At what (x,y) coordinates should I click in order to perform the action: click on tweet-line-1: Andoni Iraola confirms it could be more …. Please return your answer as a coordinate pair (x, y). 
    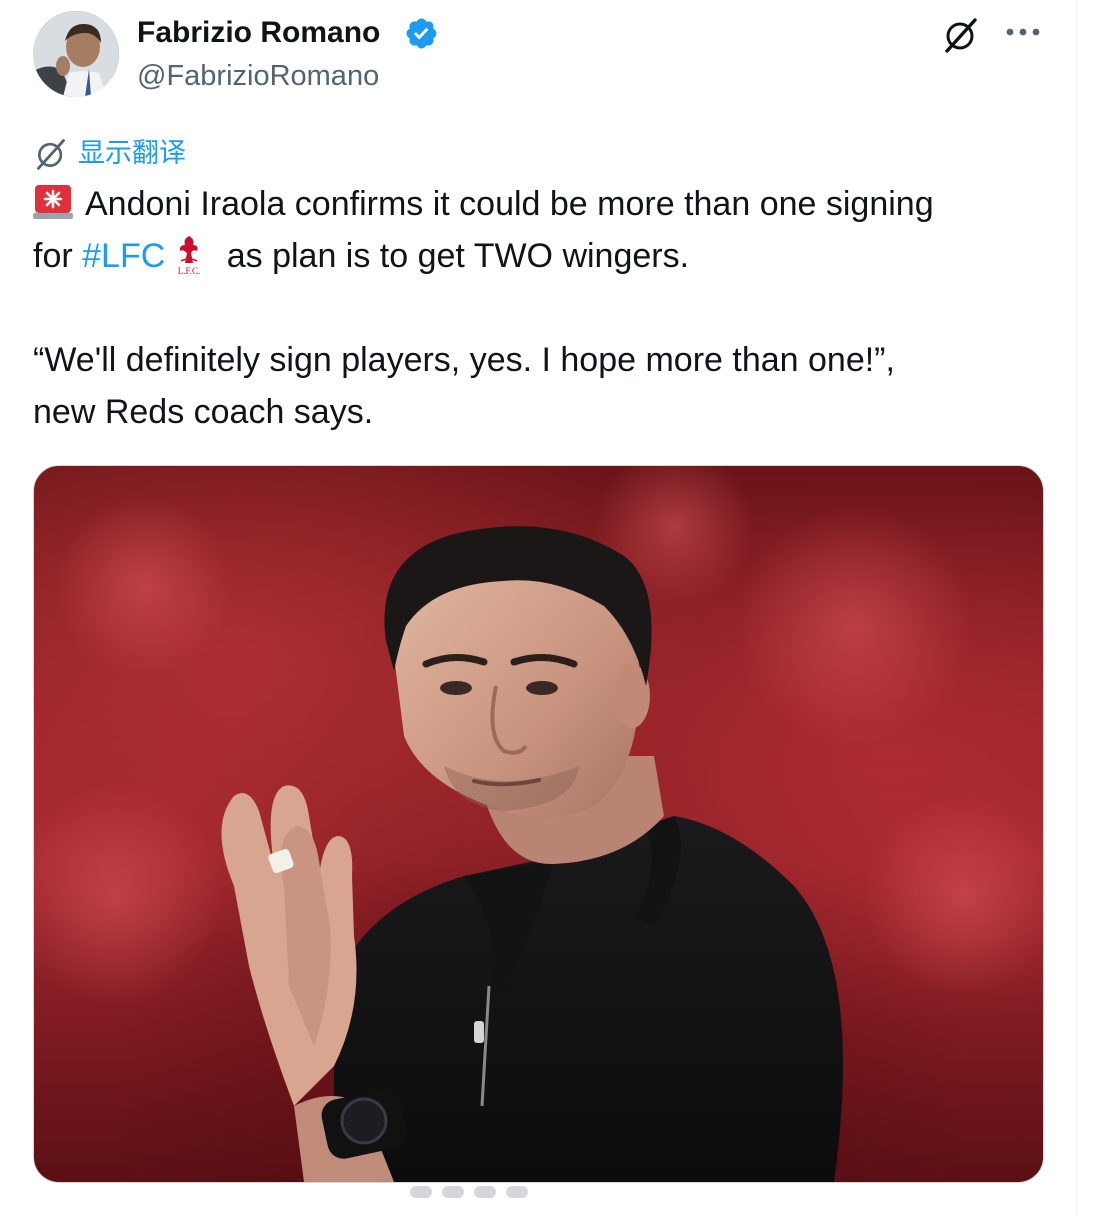
    Looking at the image, I should click on (538, 204).